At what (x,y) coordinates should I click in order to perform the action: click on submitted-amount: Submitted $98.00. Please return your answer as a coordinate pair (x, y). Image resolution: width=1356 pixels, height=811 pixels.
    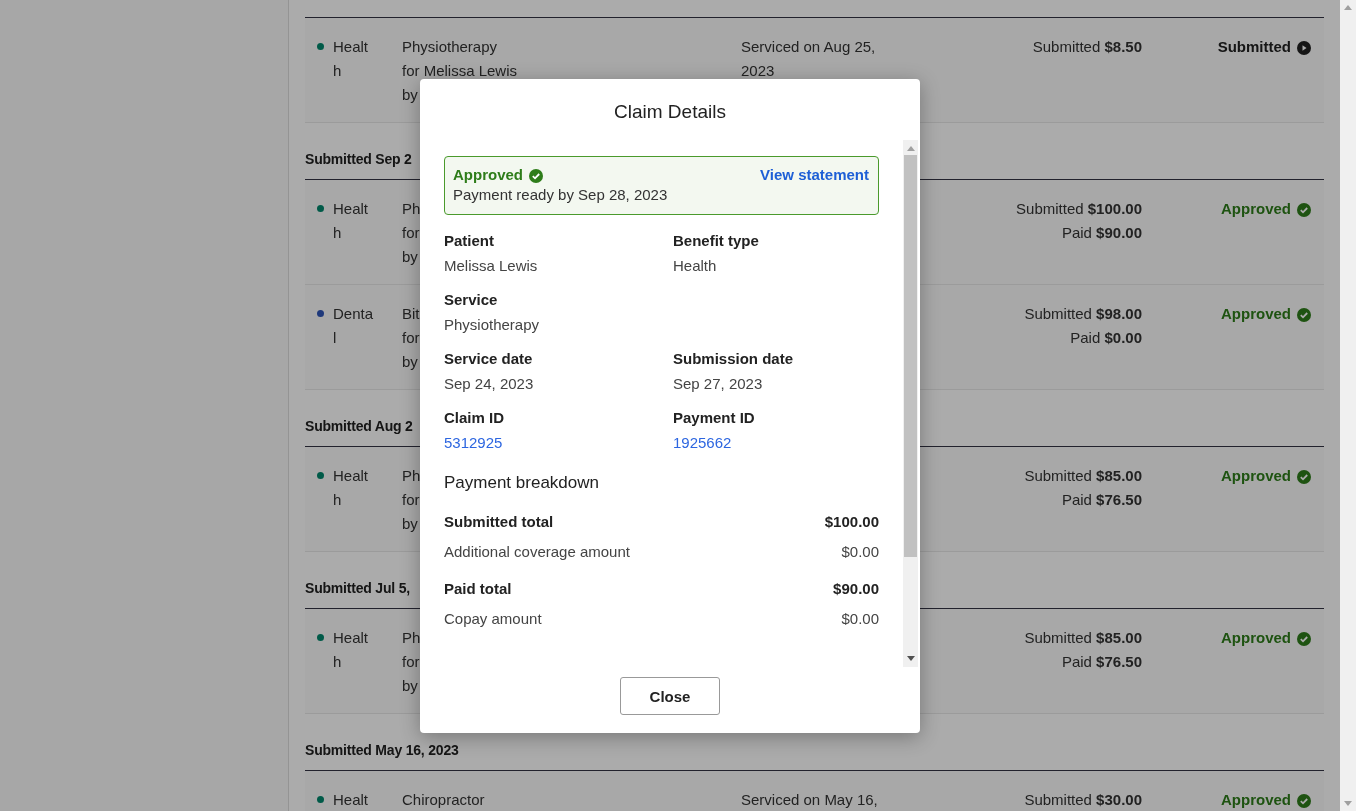
    Looking at the image, I should click on (1083, 314).